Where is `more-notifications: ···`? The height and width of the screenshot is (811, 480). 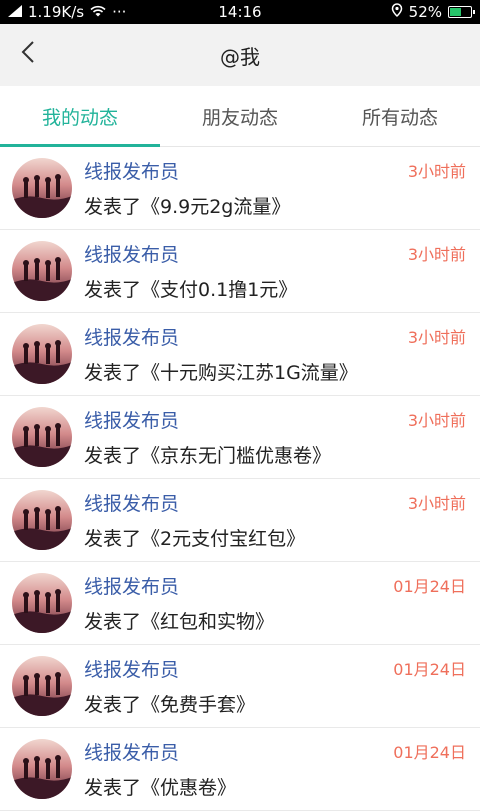
more-notifications: ··· is located at coordinates (119, 12).